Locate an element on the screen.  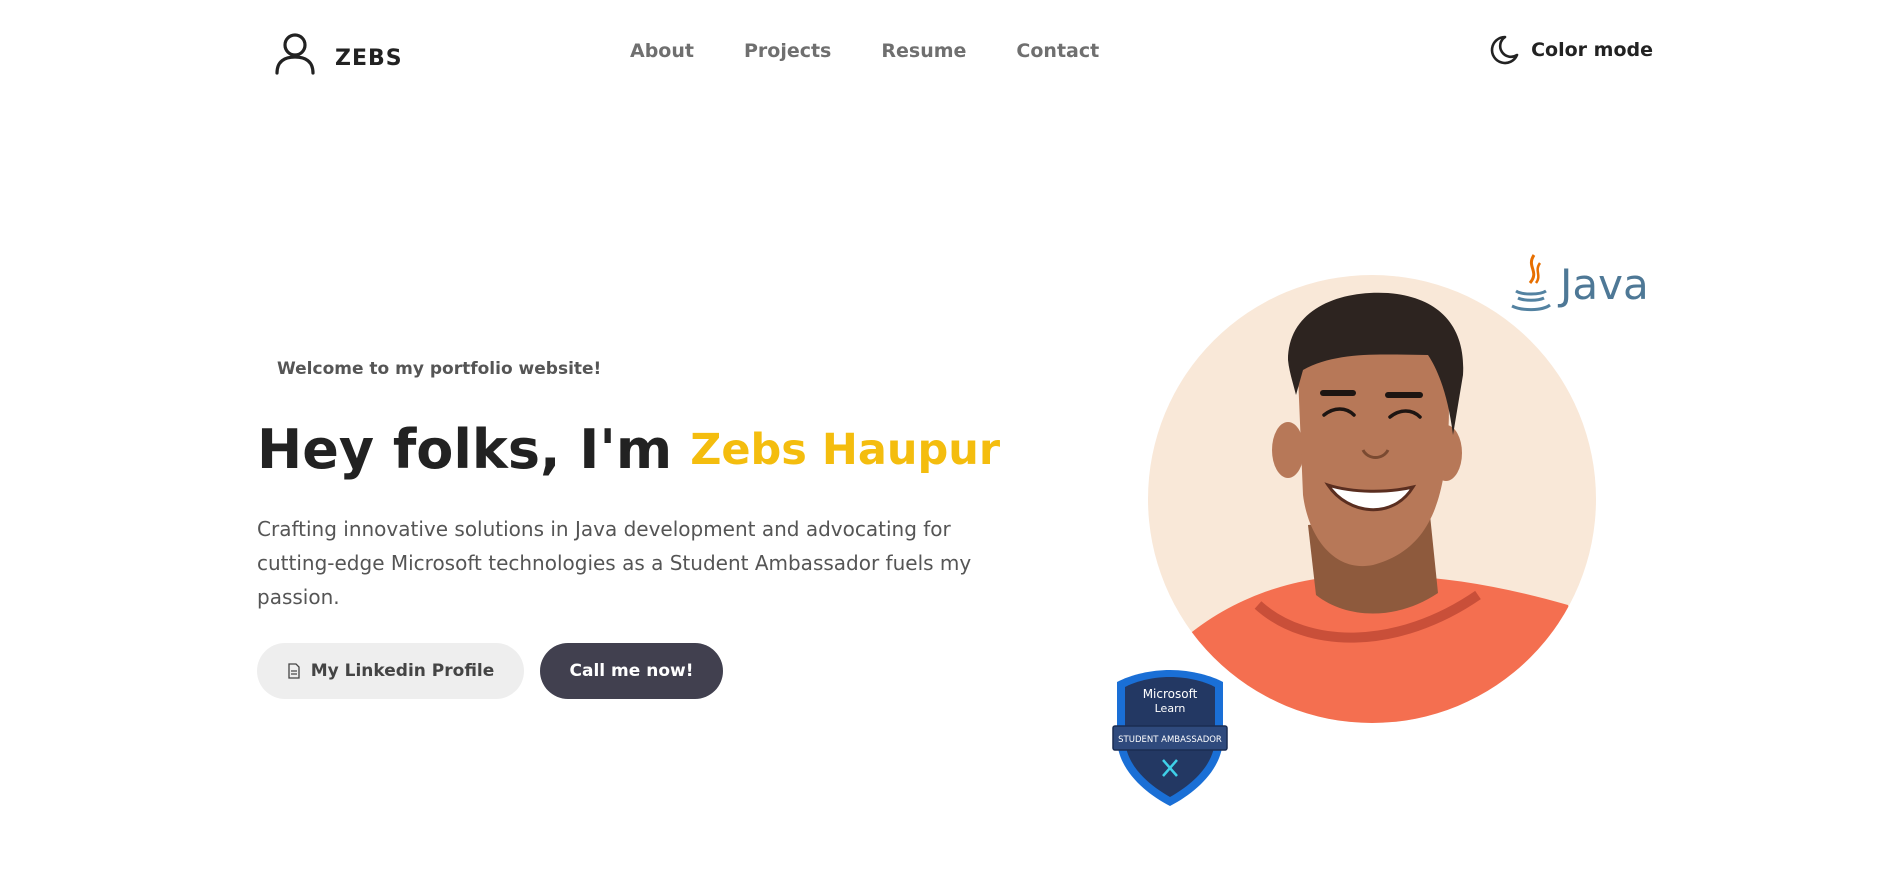
java-label: Java is located at coordinates (1604, 284).